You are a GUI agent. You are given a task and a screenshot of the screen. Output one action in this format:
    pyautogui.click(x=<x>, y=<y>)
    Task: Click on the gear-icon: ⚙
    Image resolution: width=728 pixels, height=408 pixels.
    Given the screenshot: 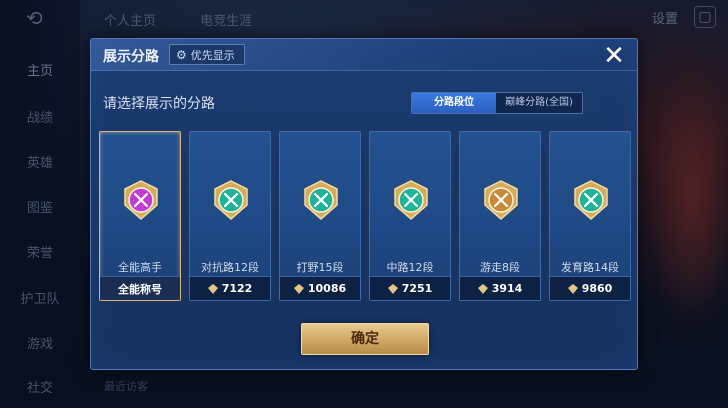 What is the action you would take?
    pyautogui.click(x=181, y=54)
    